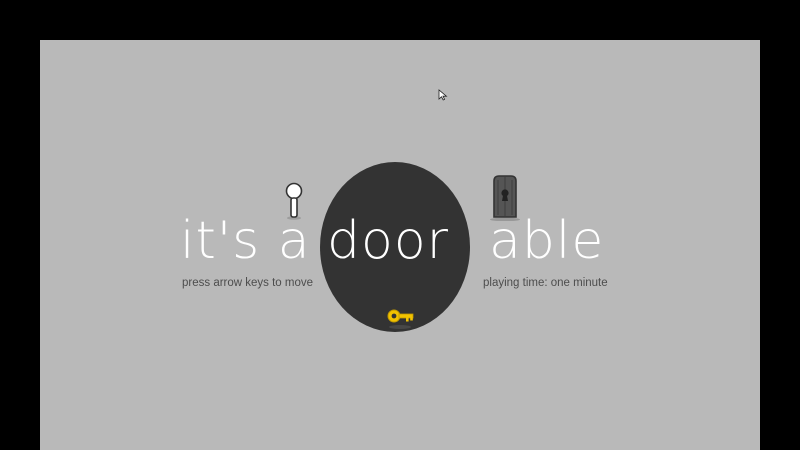 The height and width of the screenshot is (450, 800). Describe the element at coordinates (388, 241) in the screenshot. I see `title-middle-text: door` at that location.